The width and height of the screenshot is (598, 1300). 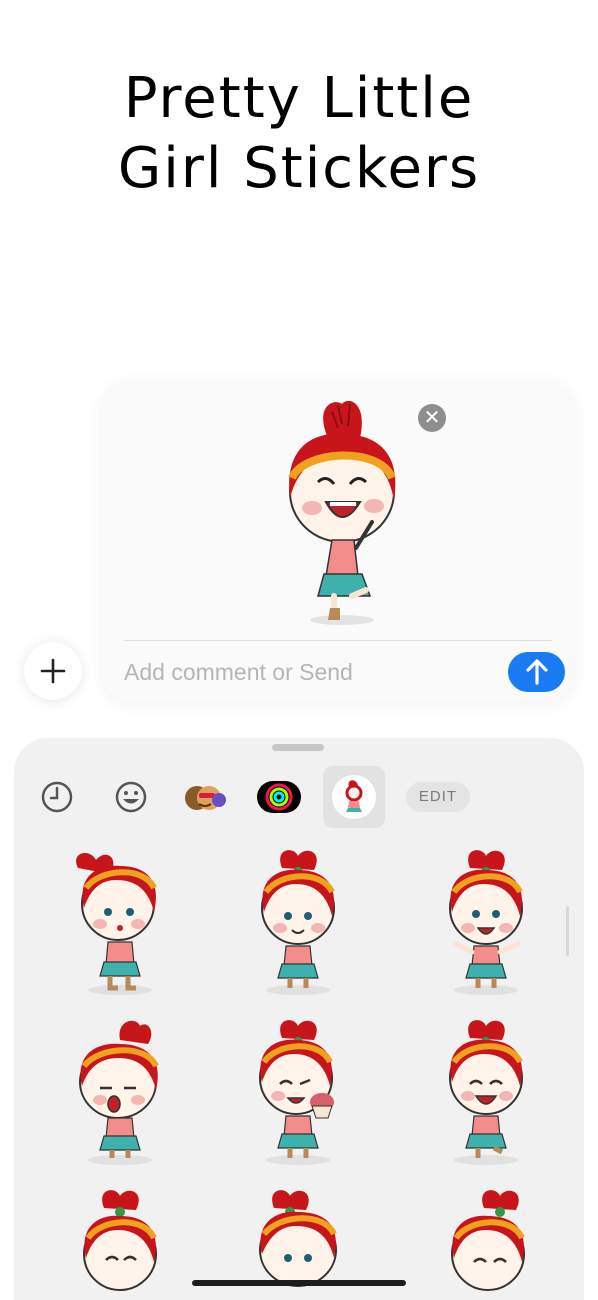 I want to click on tab-emoji, so click(x=131, y=797).